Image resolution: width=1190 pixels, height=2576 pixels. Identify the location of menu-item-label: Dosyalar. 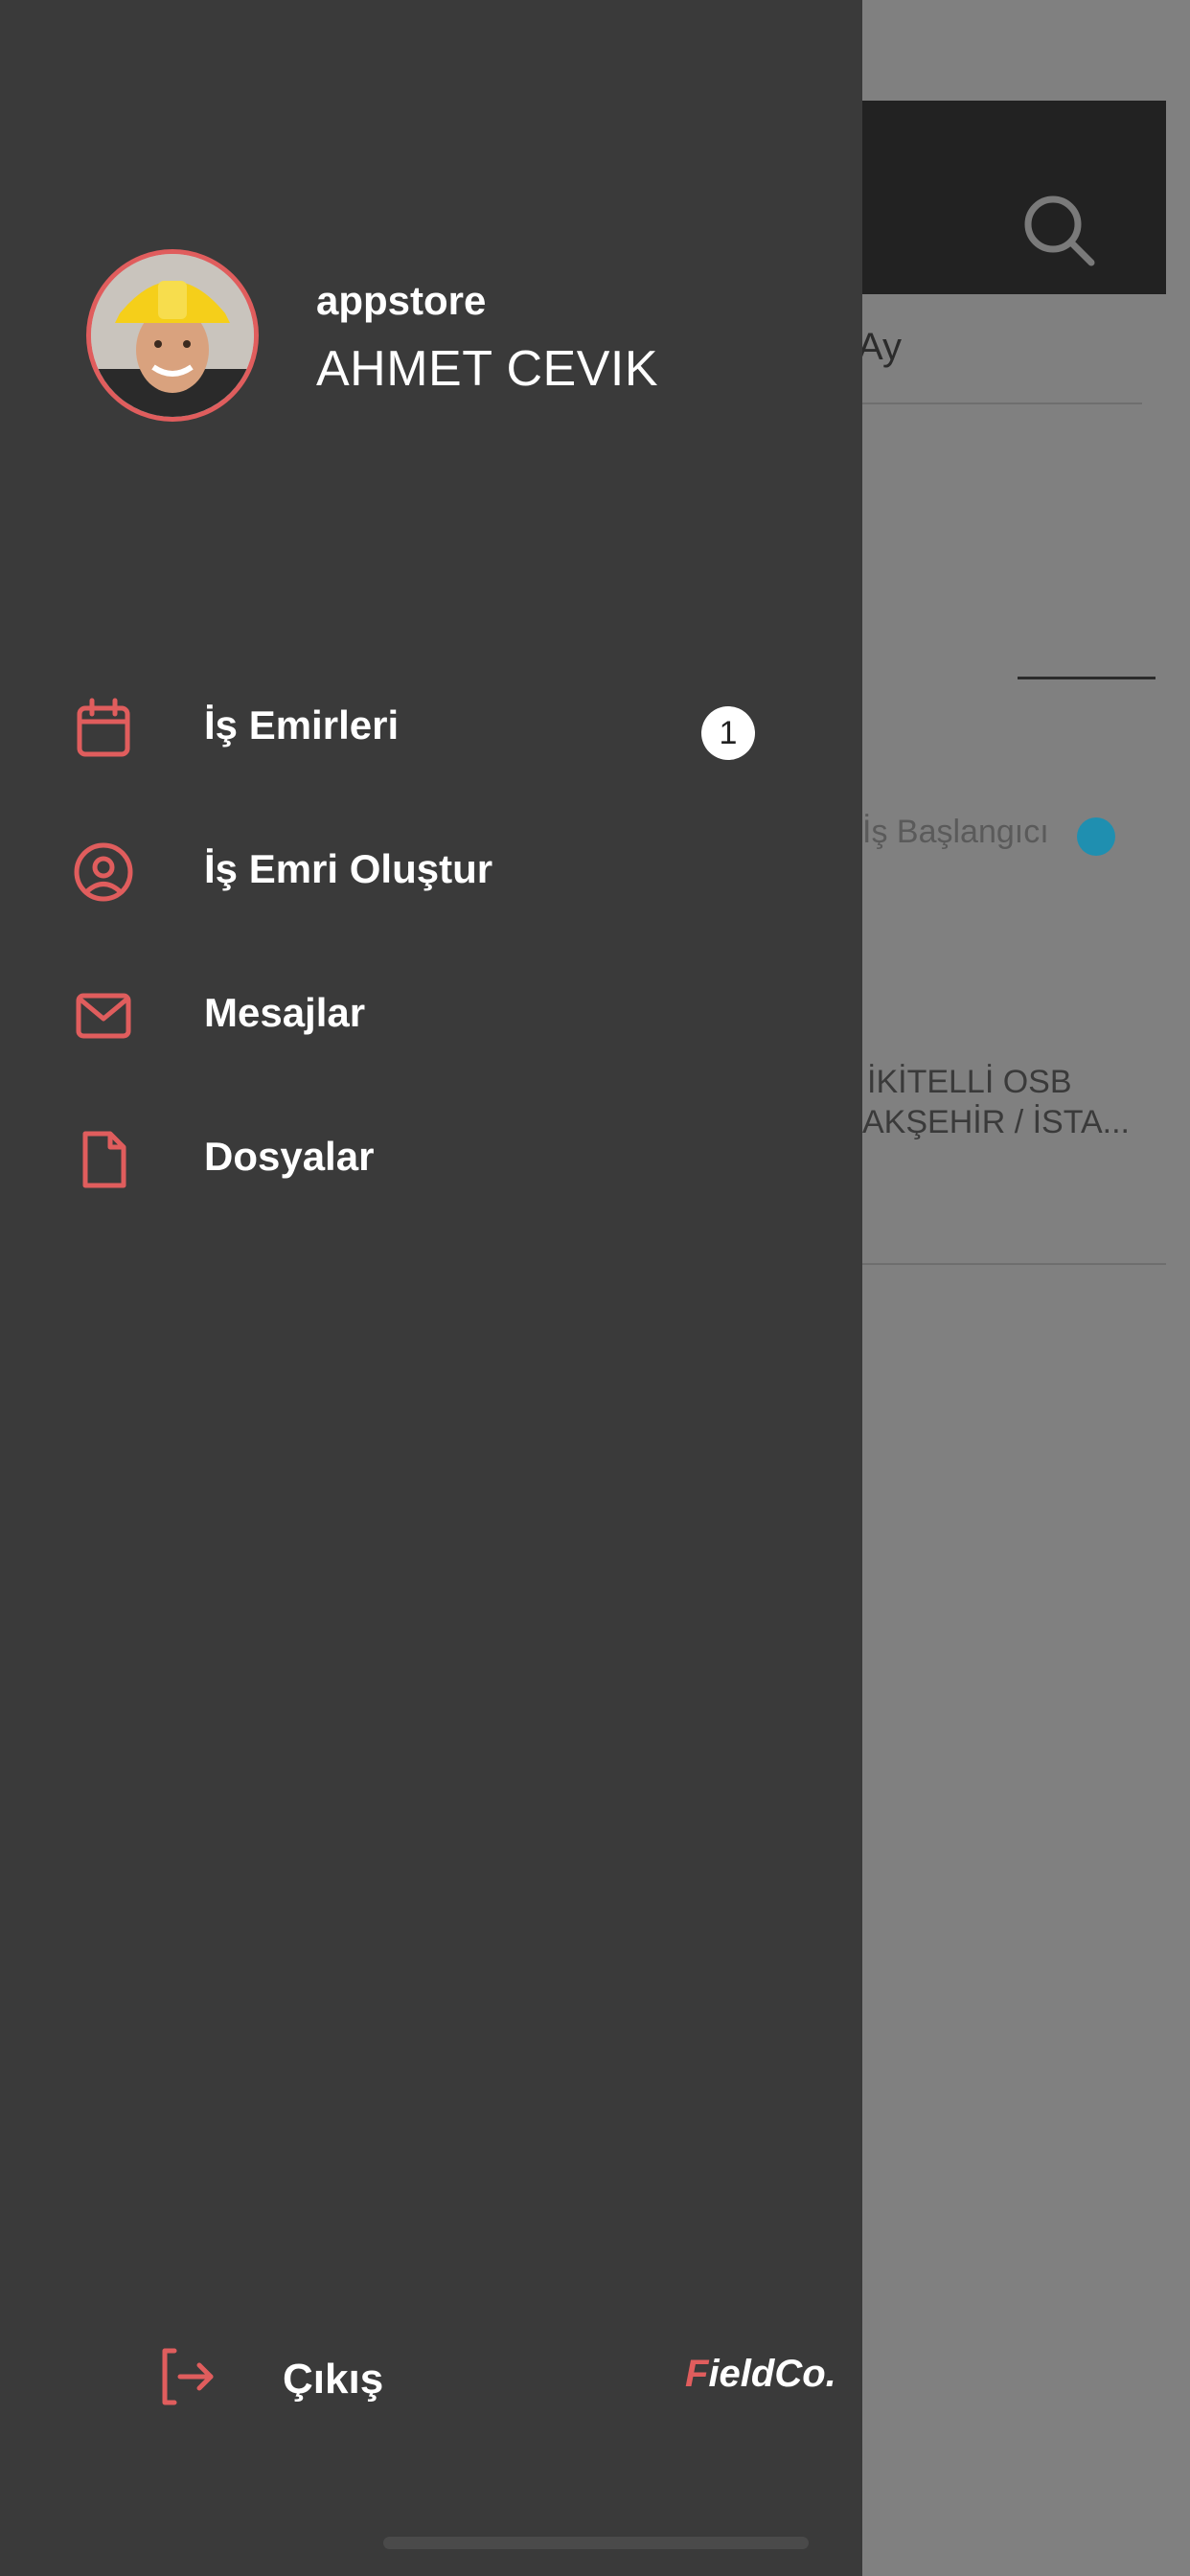
(289, 1156).